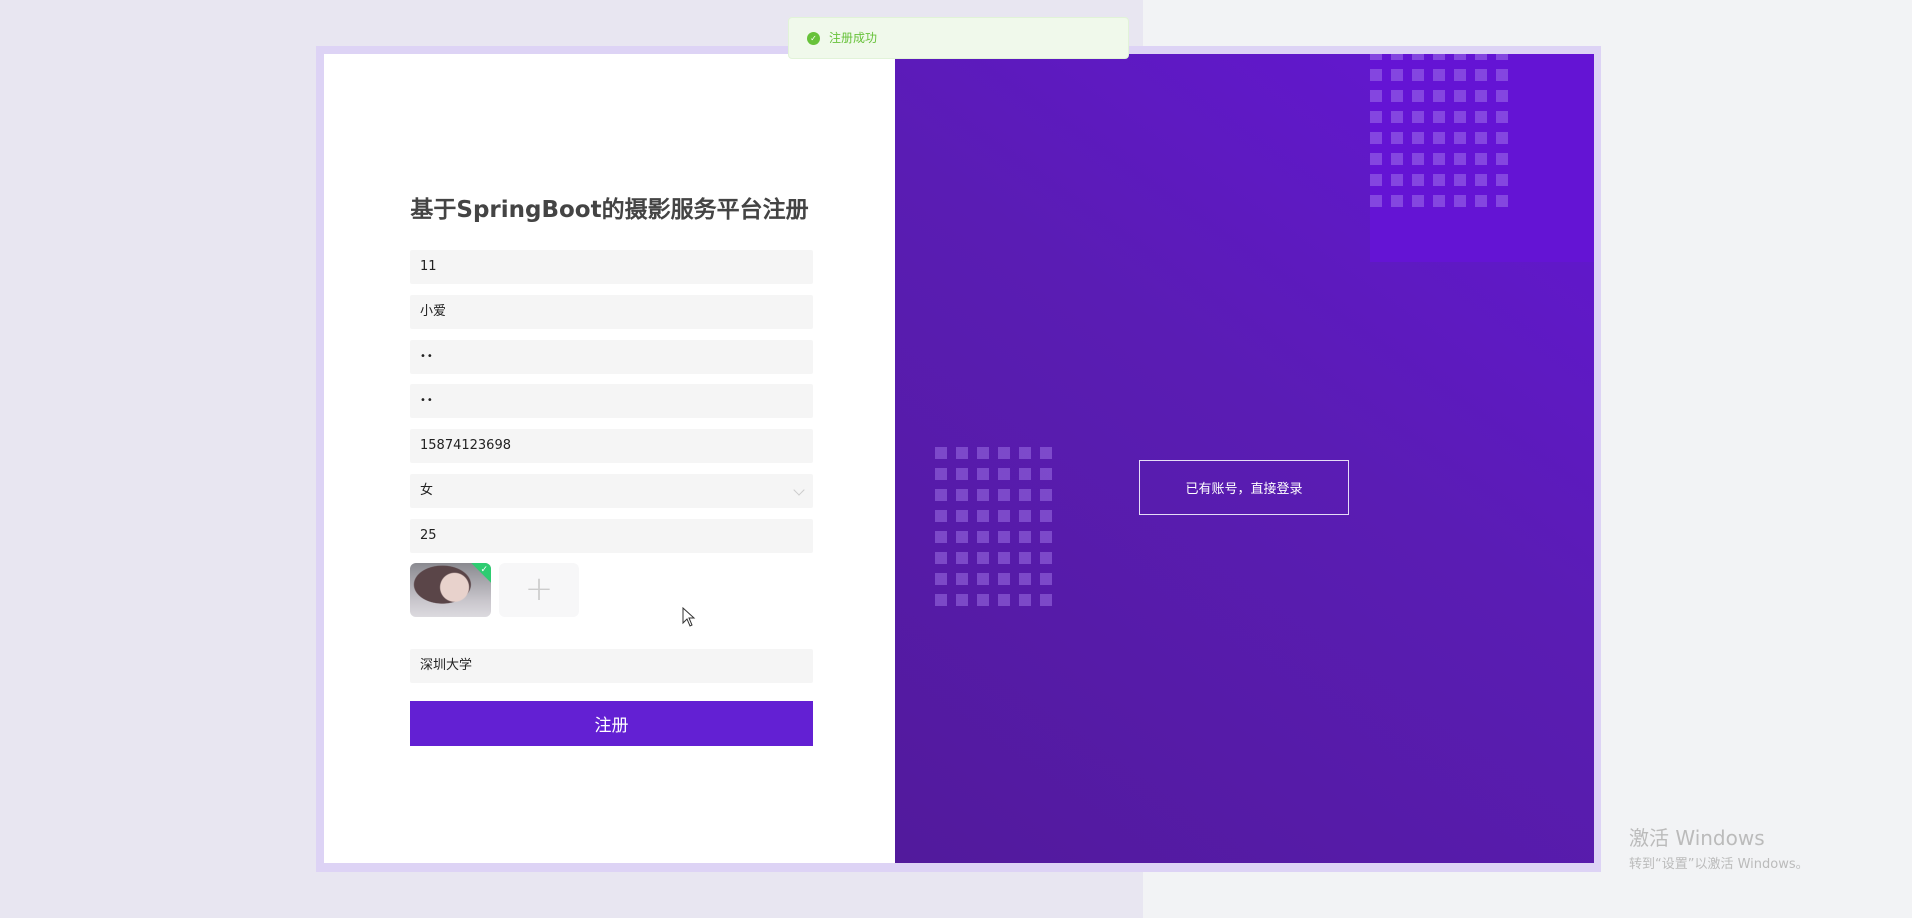 The height and width of the screenshot is (918, 1912). Describe the element at coordinates (611, 536) in the screenshot. I see `age-input: 25` at that location.